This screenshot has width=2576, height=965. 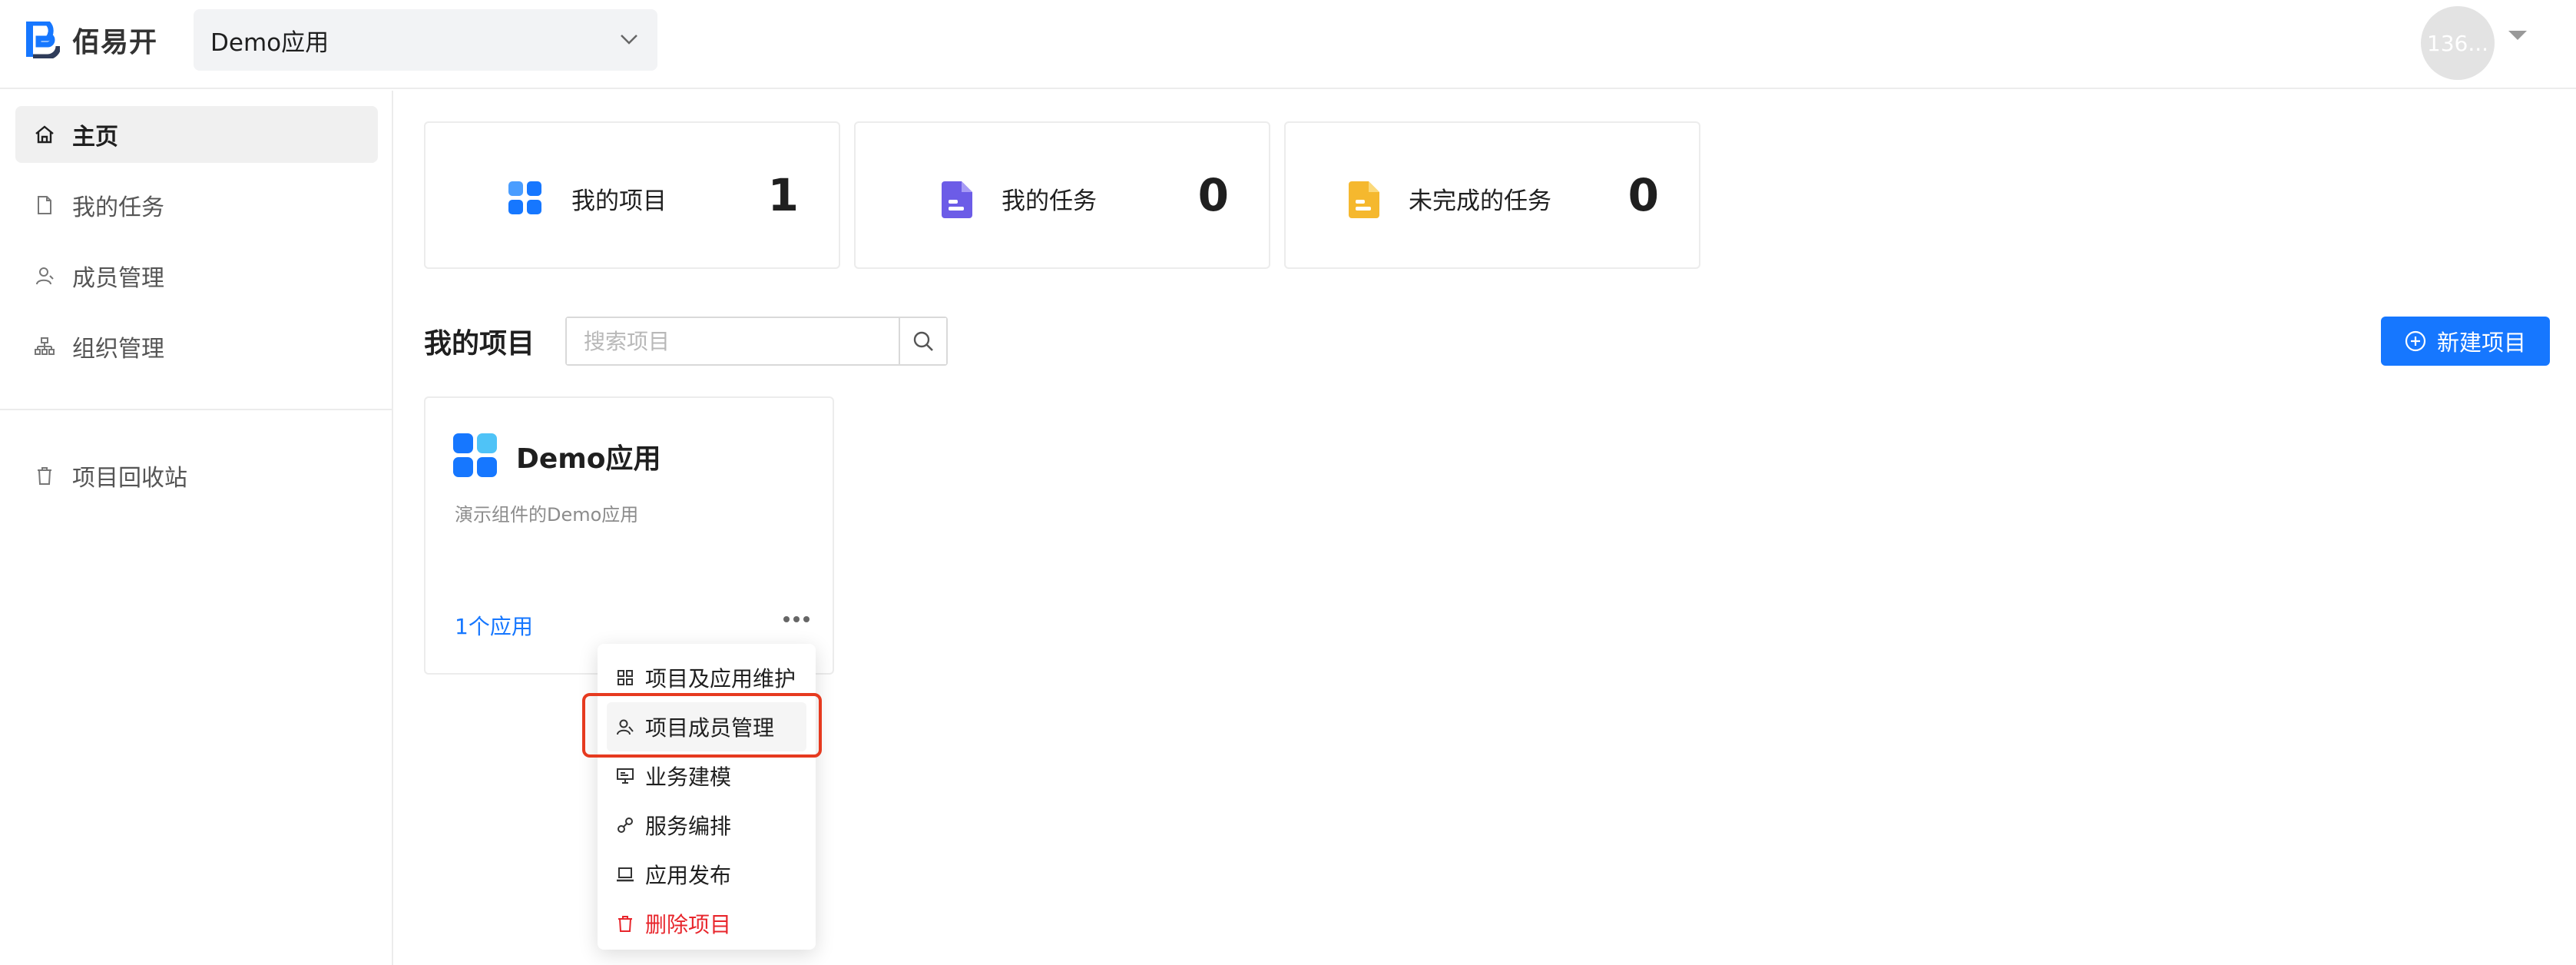 I want to click on new-project-button: 新建项目, so click(x=2465, y=341).